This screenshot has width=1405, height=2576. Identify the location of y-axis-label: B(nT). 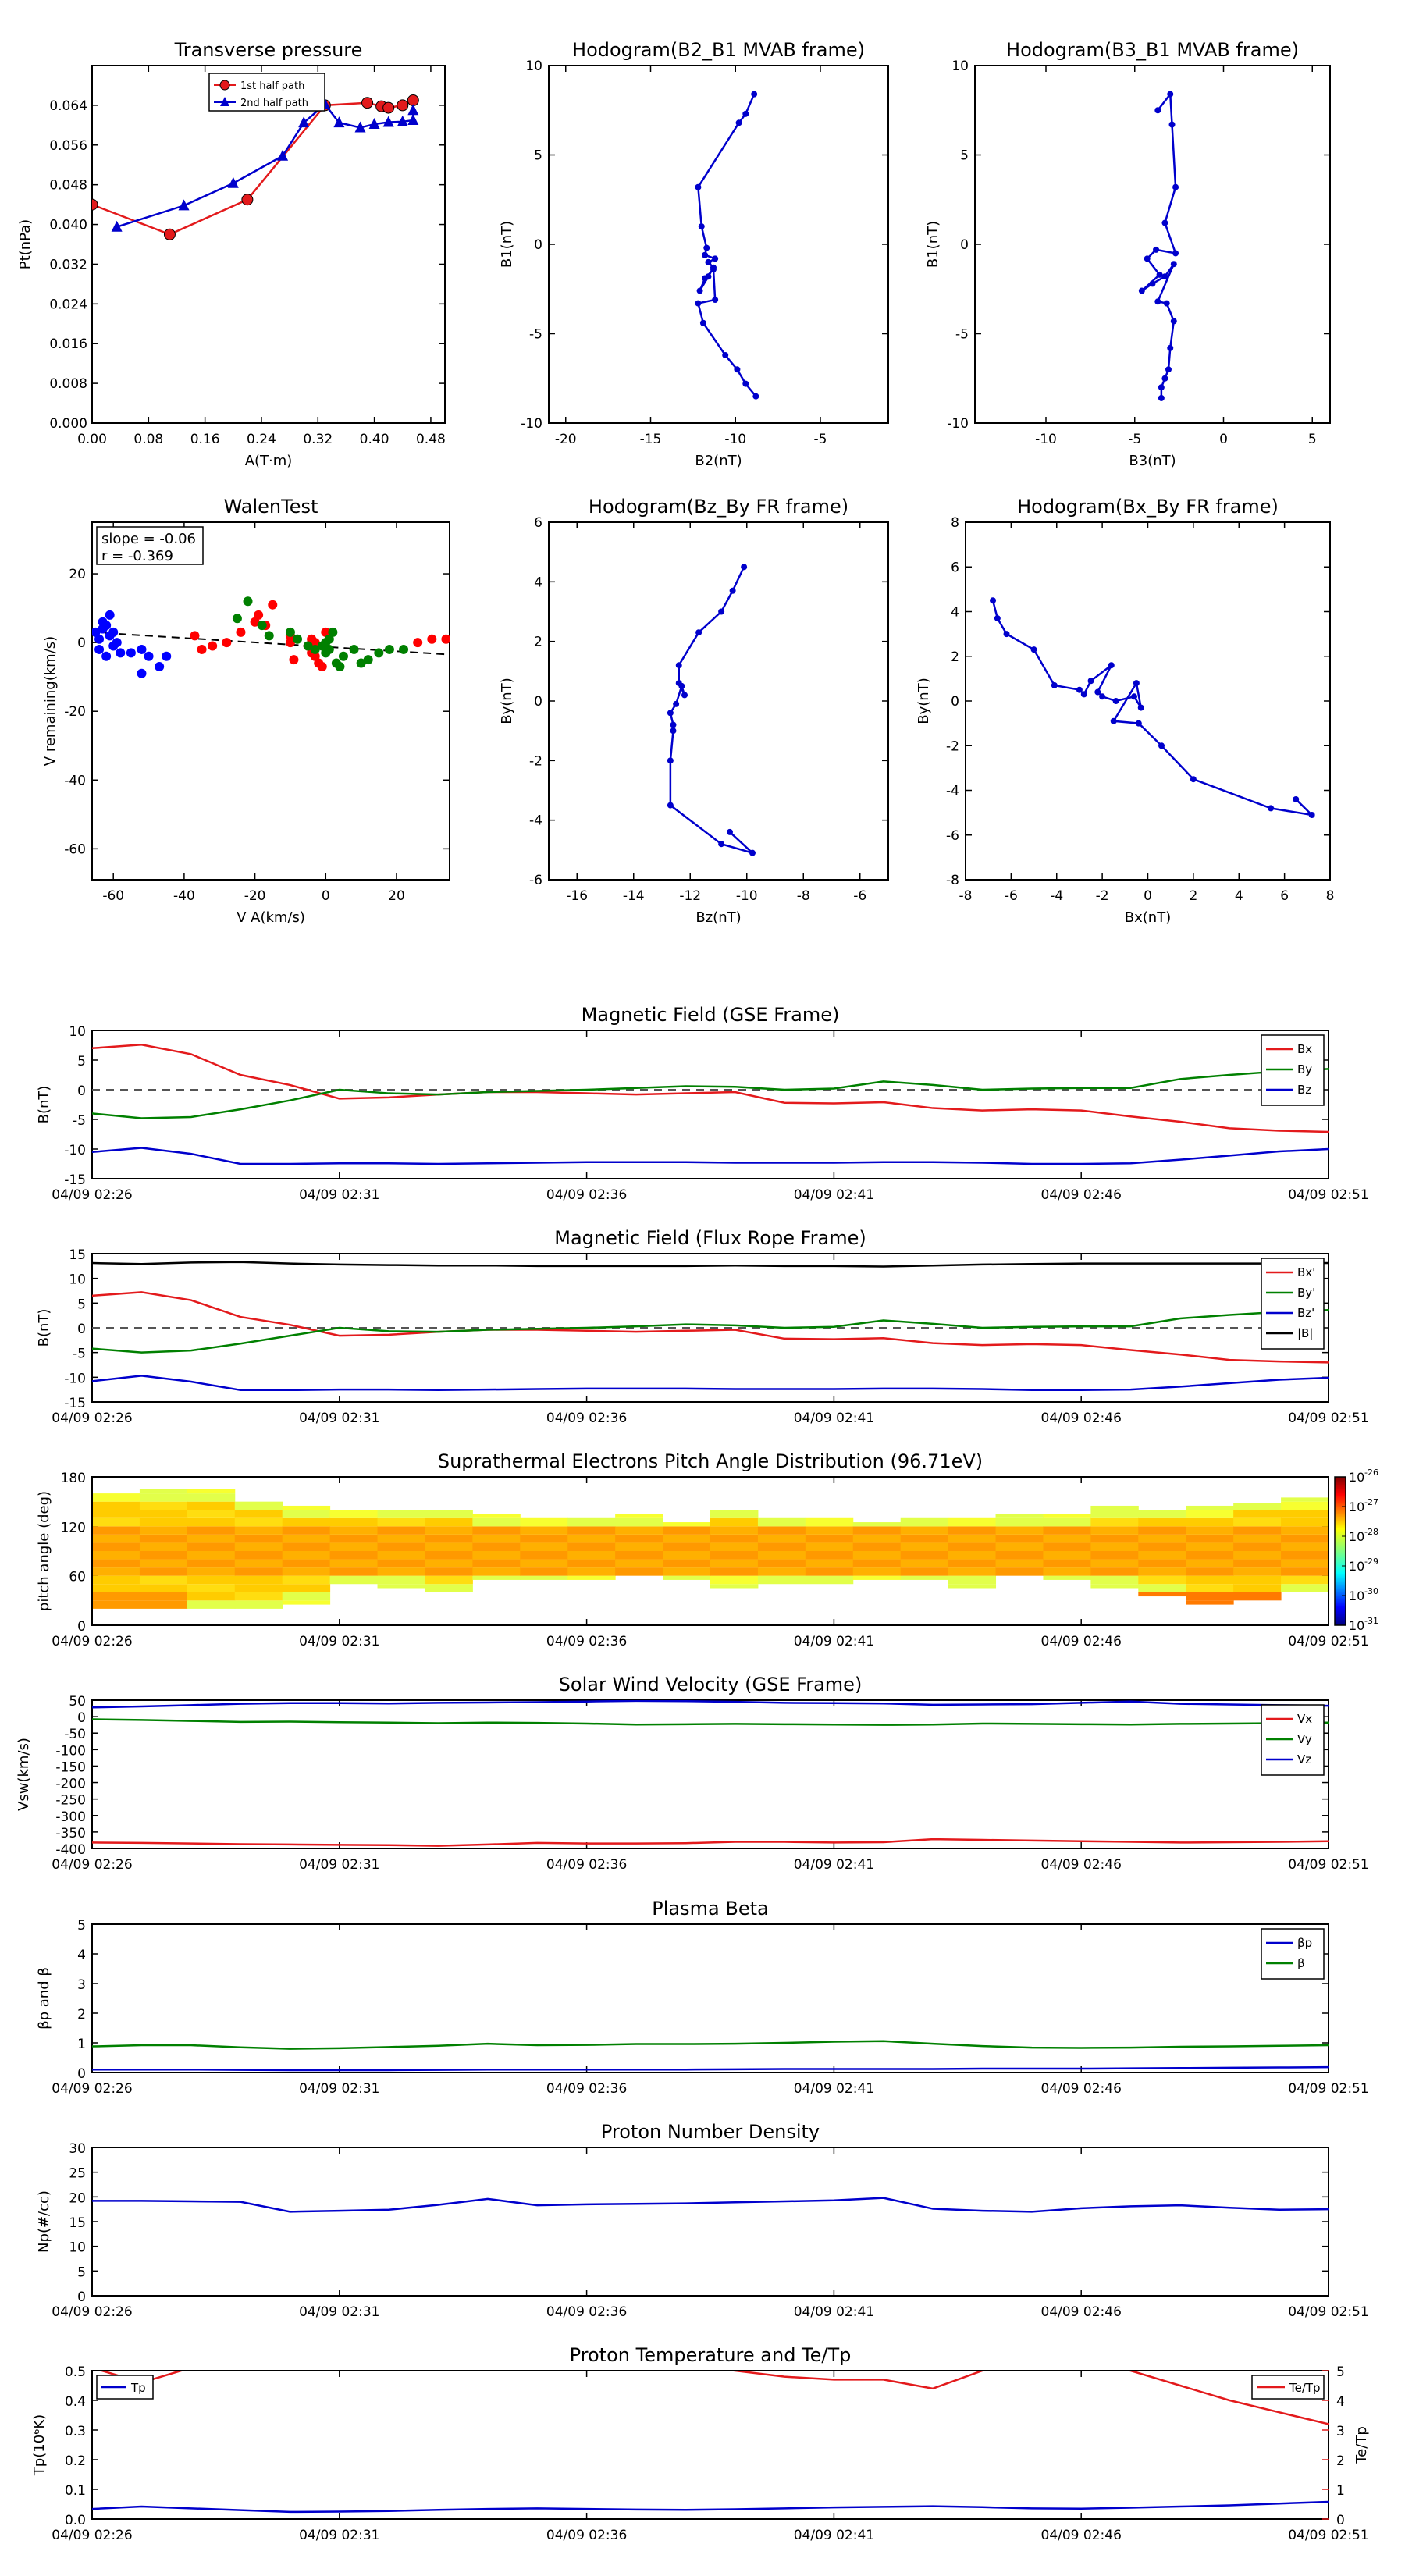
(44, 1105).